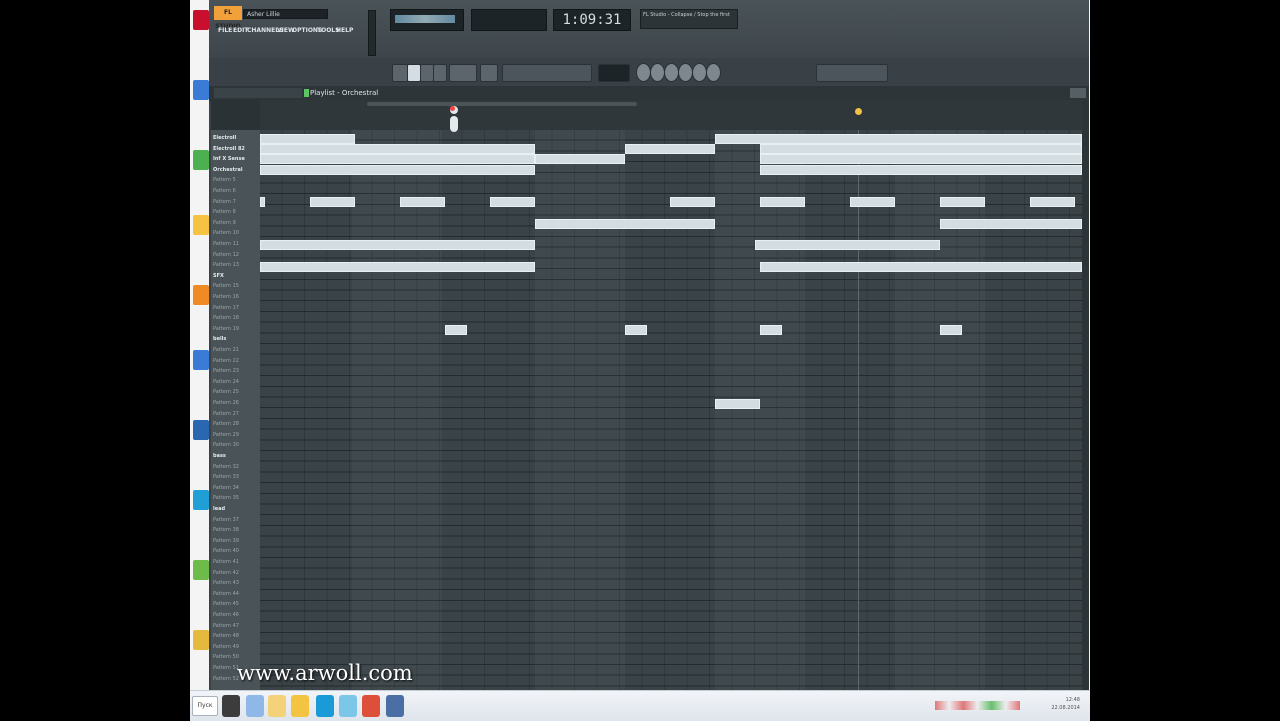 This screenshot has height=721, width=1280. What do you see at coordinates (671, 72) in the screenshot?
I see `piano-roll-button` at bounding box center [671, 72].